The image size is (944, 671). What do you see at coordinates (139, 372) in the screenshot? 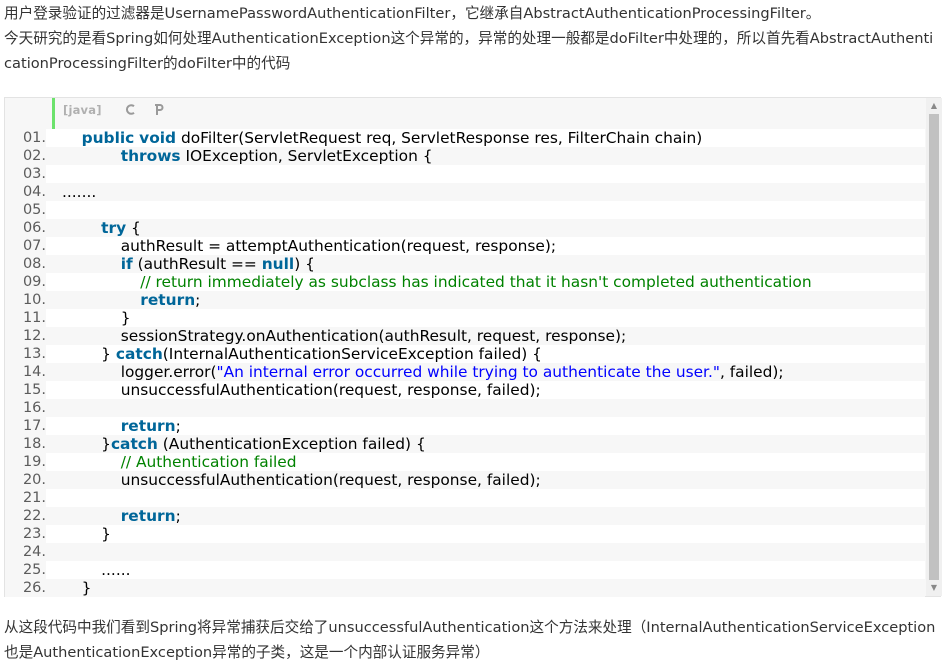
I see `code-token: logger.error(` at bounding box center [139, 372].